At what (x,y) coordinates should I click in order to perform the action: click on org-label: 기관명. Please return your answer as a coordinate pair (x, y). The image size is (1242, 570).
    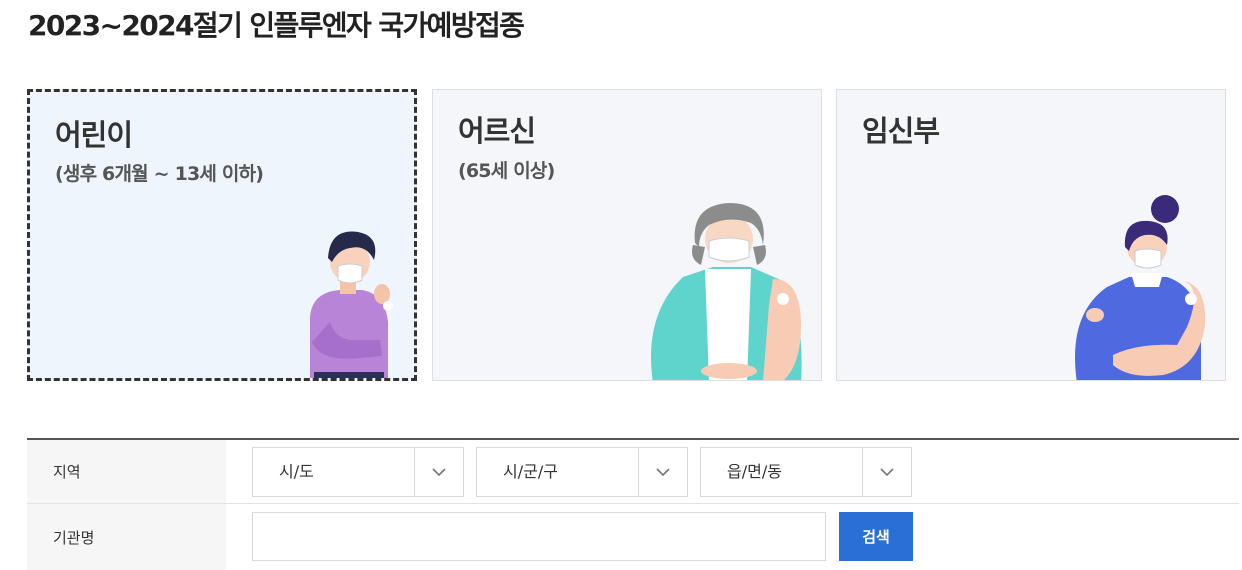
    Looking at the image, I should click on (126, 537).